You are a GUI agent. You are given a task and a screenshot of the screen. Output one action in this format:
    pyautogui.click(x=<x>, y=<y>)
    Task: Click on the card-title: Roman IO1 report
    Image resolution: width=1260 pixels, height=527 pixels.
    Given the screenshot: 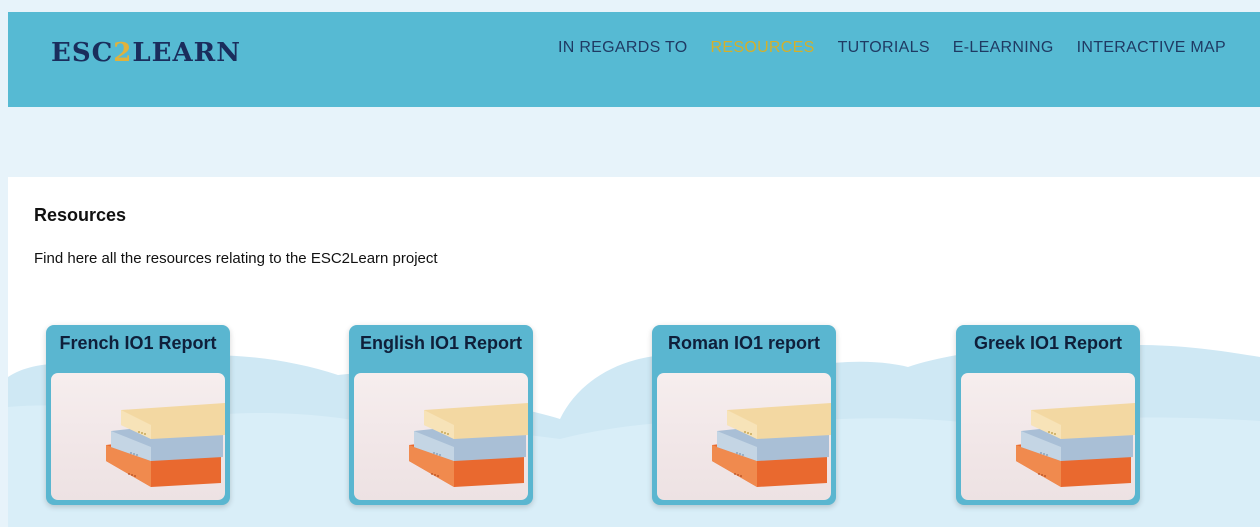 What is the action you would take?
    pyautogui.click(x=744, y=343)
    